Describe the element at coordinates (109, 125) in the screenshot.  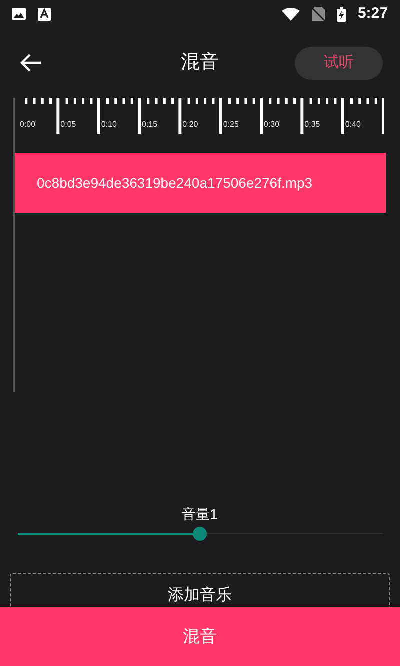
I see `time-label: 0:10` at that location.